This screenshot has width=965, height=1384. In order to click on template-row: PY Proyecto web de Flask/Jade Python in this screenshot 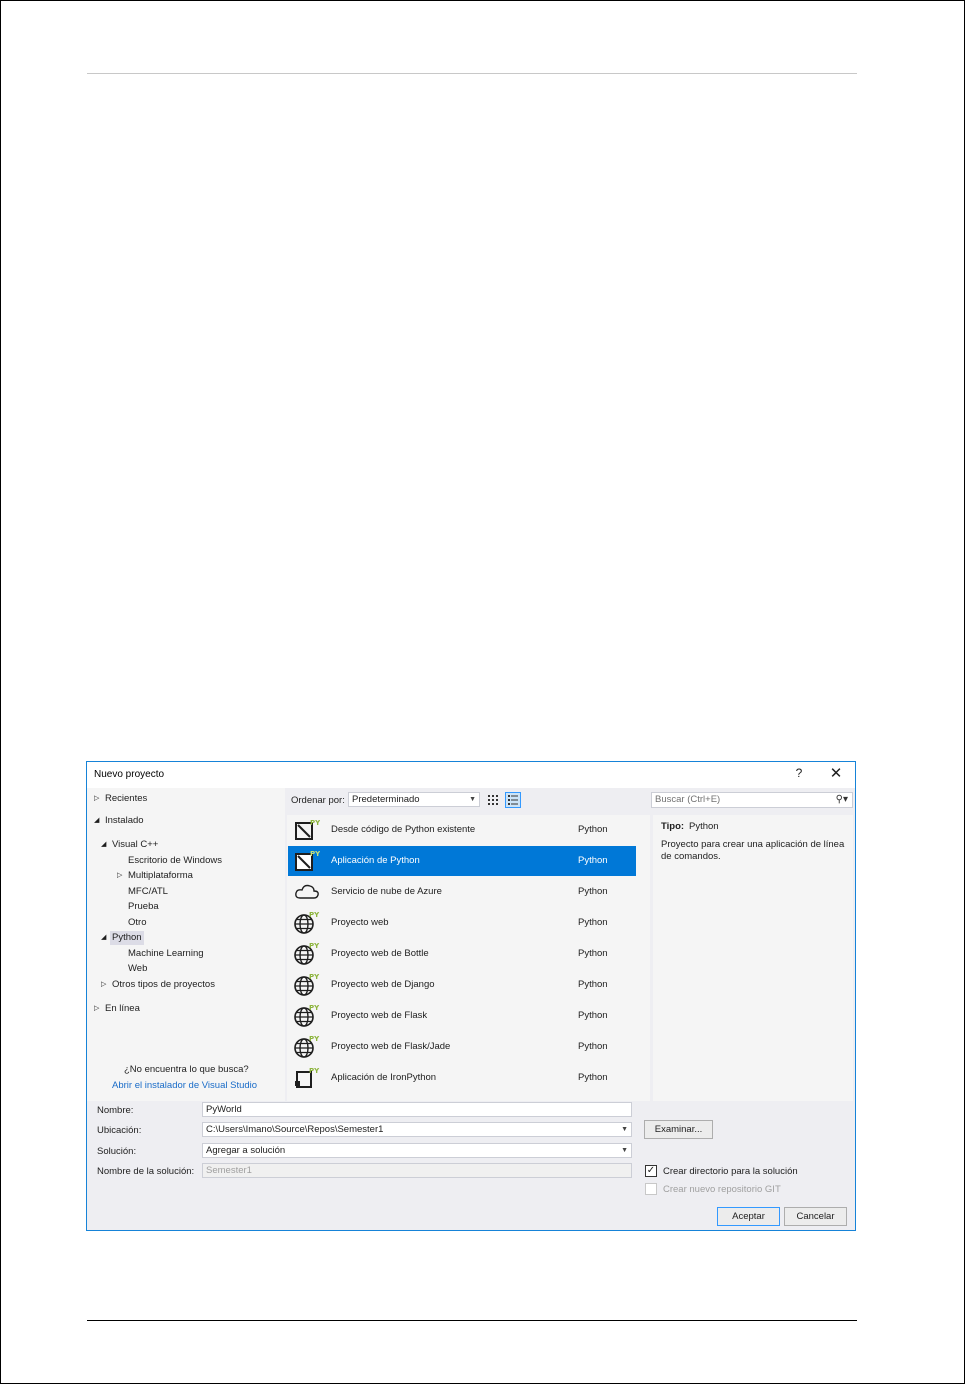, I will do `click(462, 1047)`.